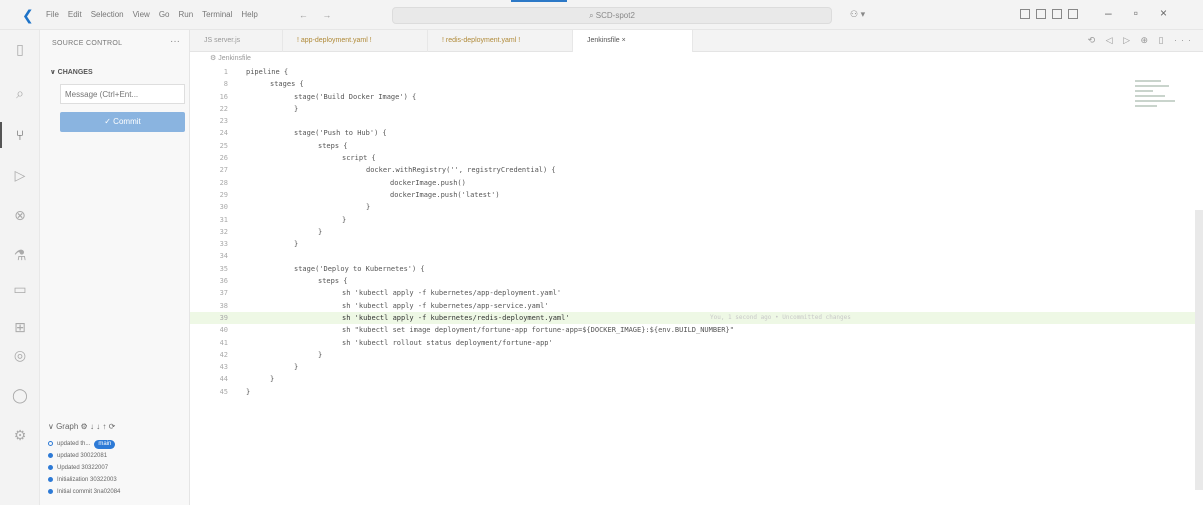 The image size is (1203, 505). Describe the element at coordinates (696, 392) in the screenshot. I see `code-line: 45}` at that location.